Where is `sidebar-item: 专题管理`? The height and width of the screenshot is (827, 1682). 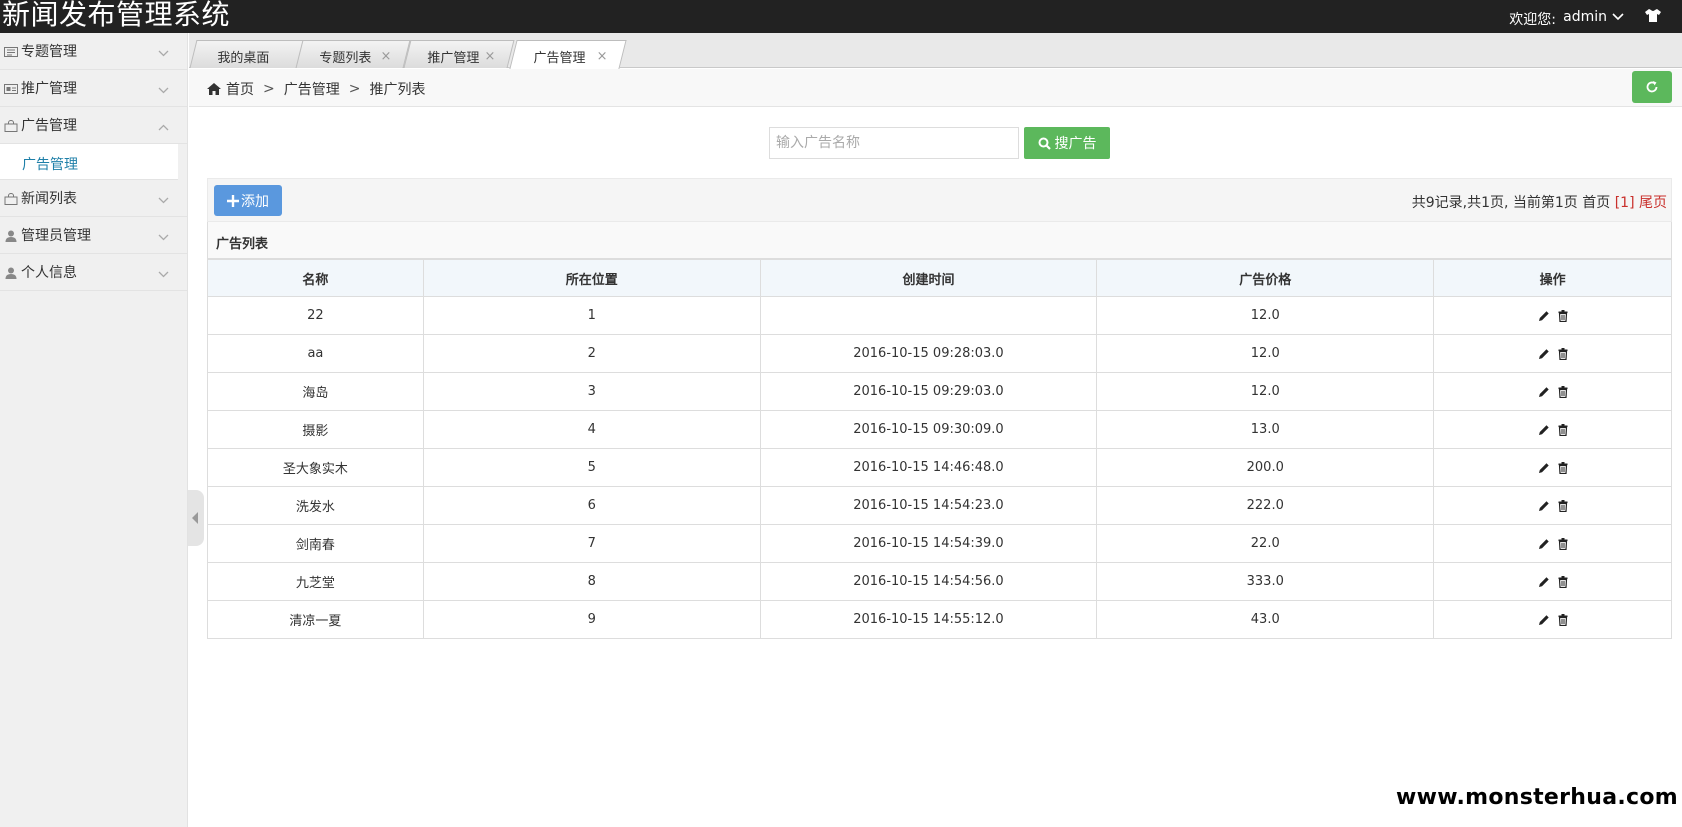
sidebar-item: 专题管理 is located at coordinates (93, 51).